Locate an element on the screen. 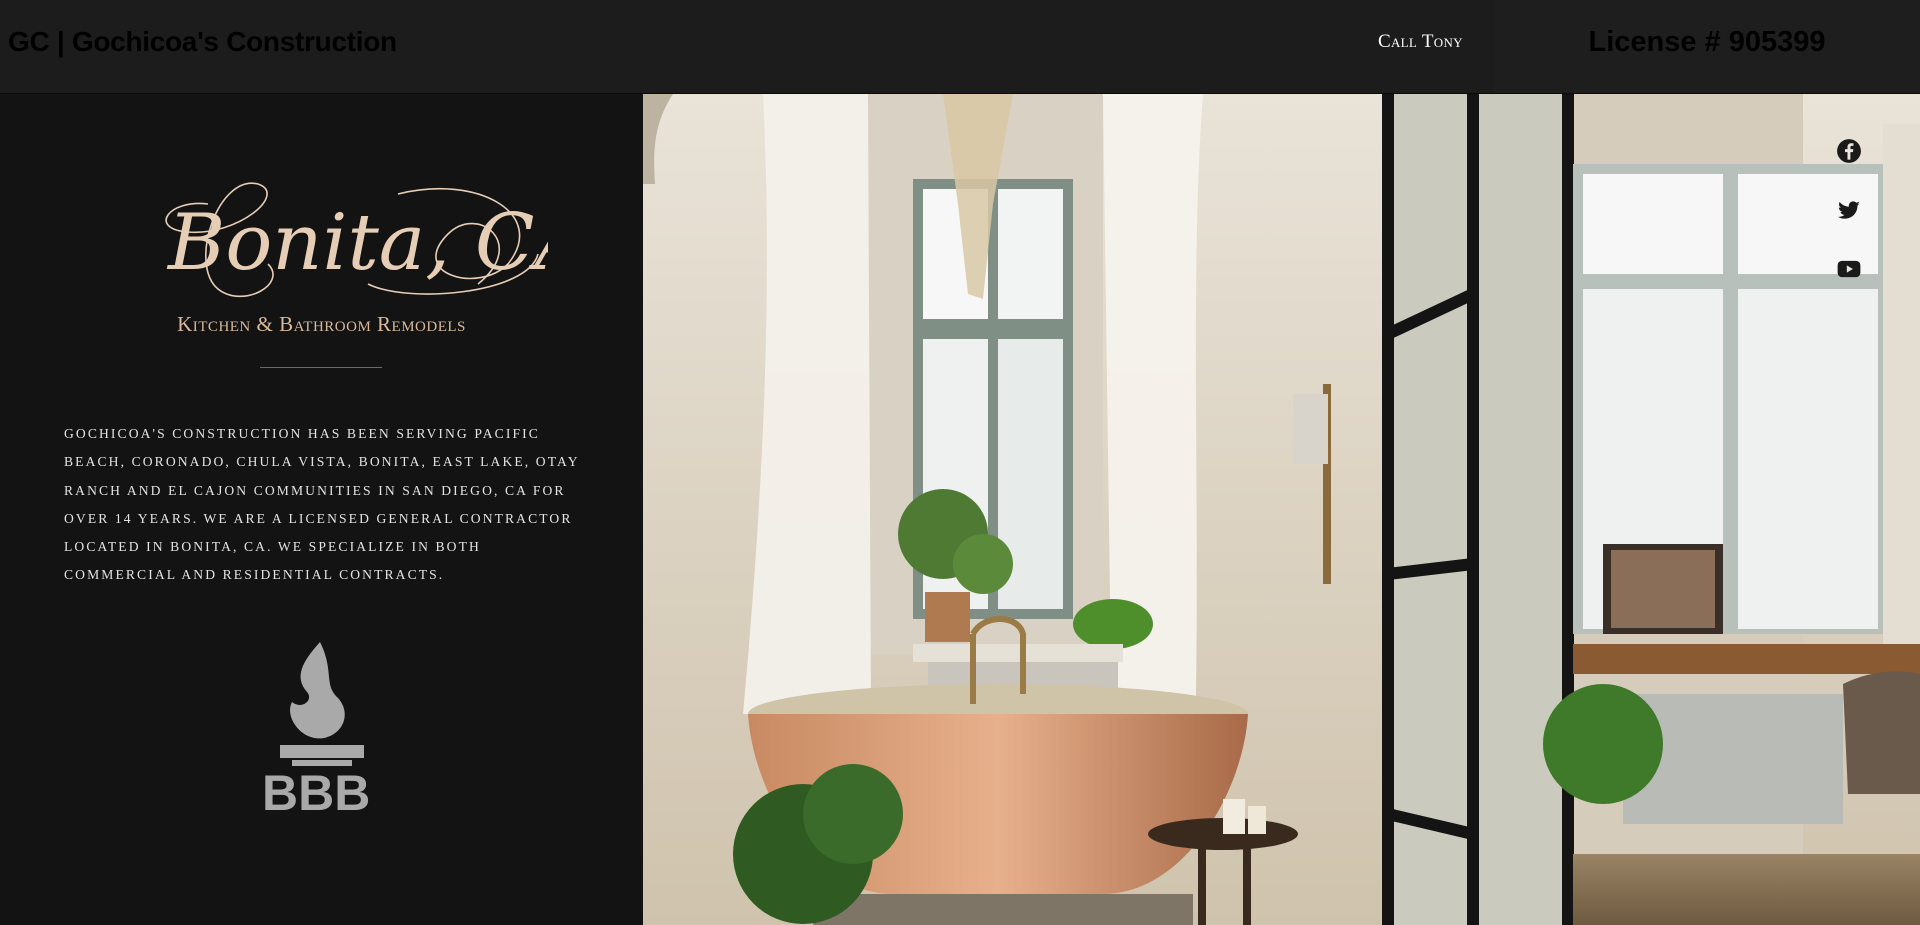  bbb-text: BBB is located at coordinates (316, 791).